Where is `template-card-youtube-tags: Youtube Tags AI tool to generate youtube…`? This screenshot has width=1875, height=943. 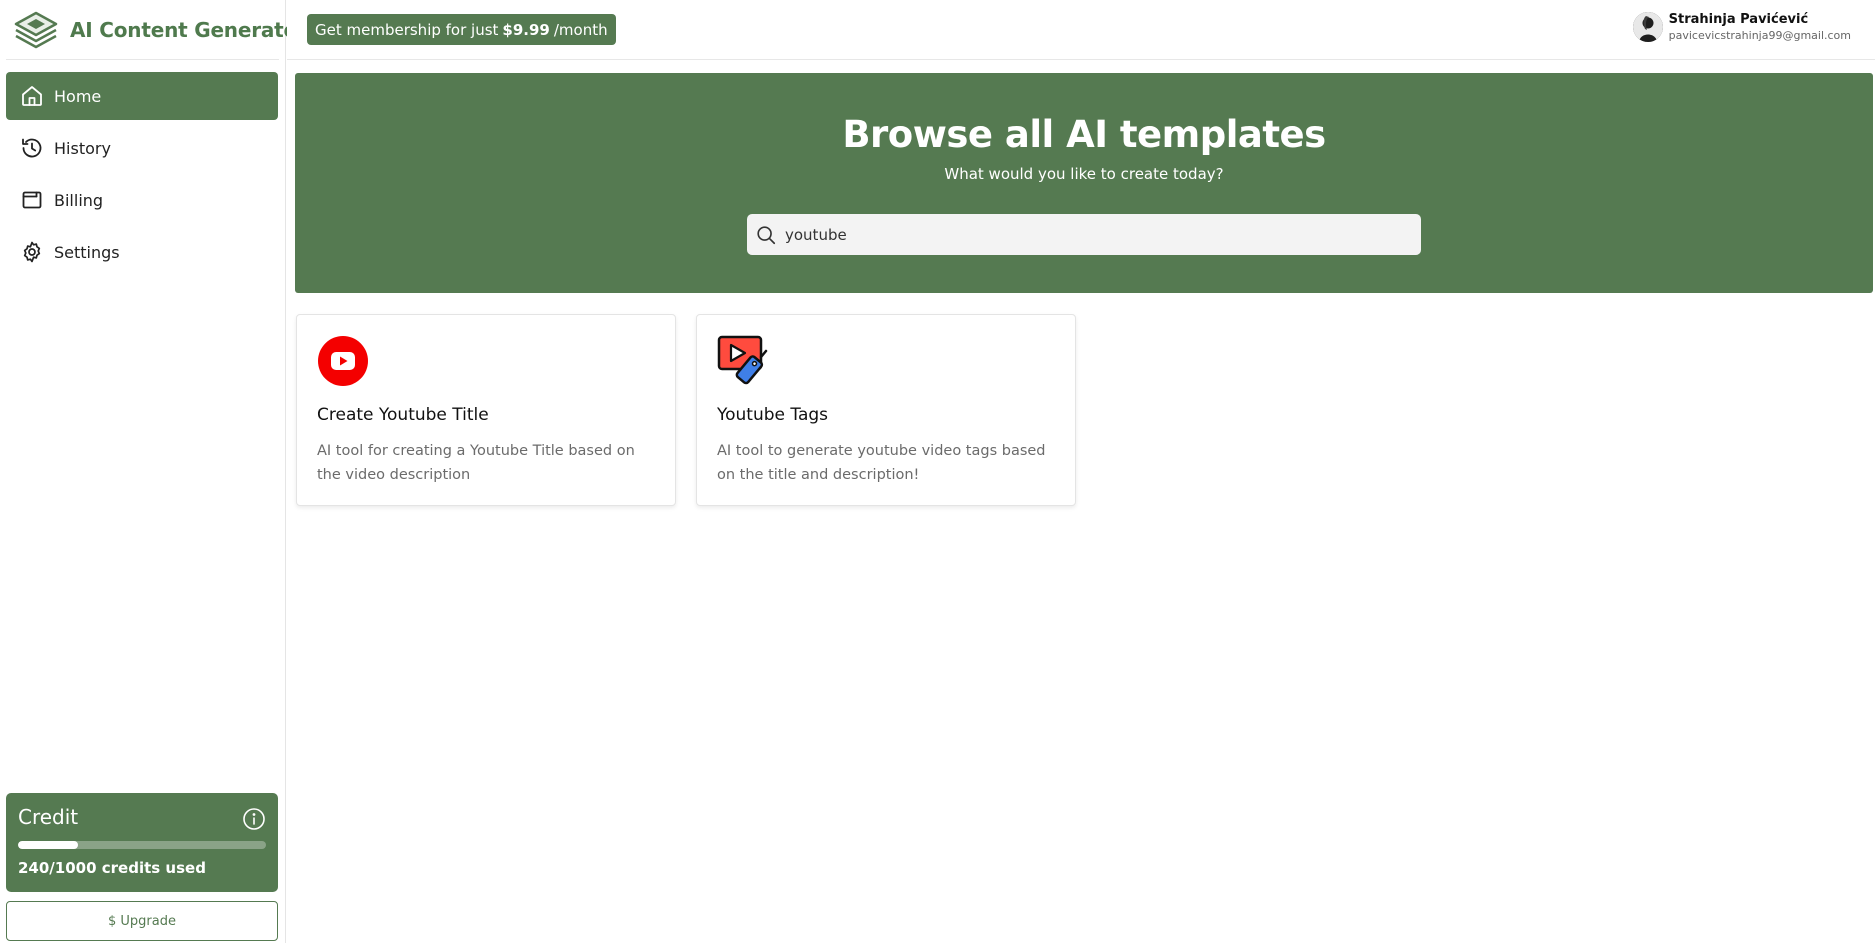
template-card-youtube-tags: Youtube Tags AI tool to generate youtube… is located at coordinates (886, 410).